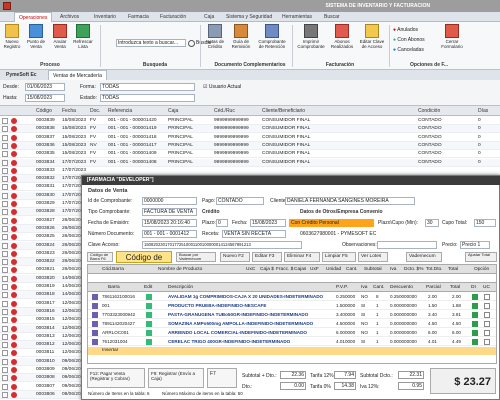 This screenshot has width=500, height=400. I want to click on plazo-cupo-field: 30, so click(432, 223).